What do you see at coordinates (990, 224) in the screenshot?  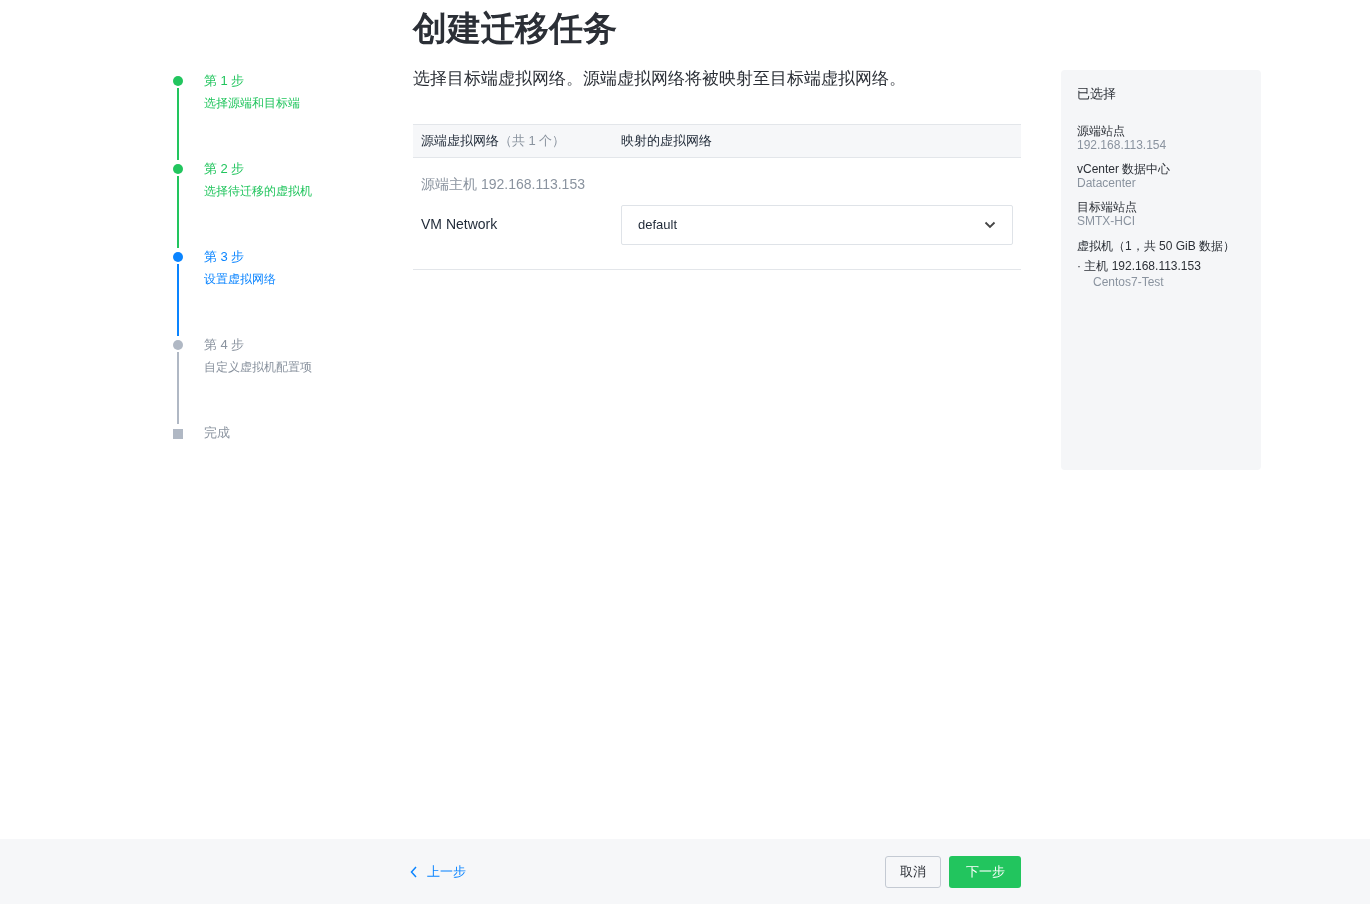 I see `chevron-down-icon` at bounding box center [990, 224].